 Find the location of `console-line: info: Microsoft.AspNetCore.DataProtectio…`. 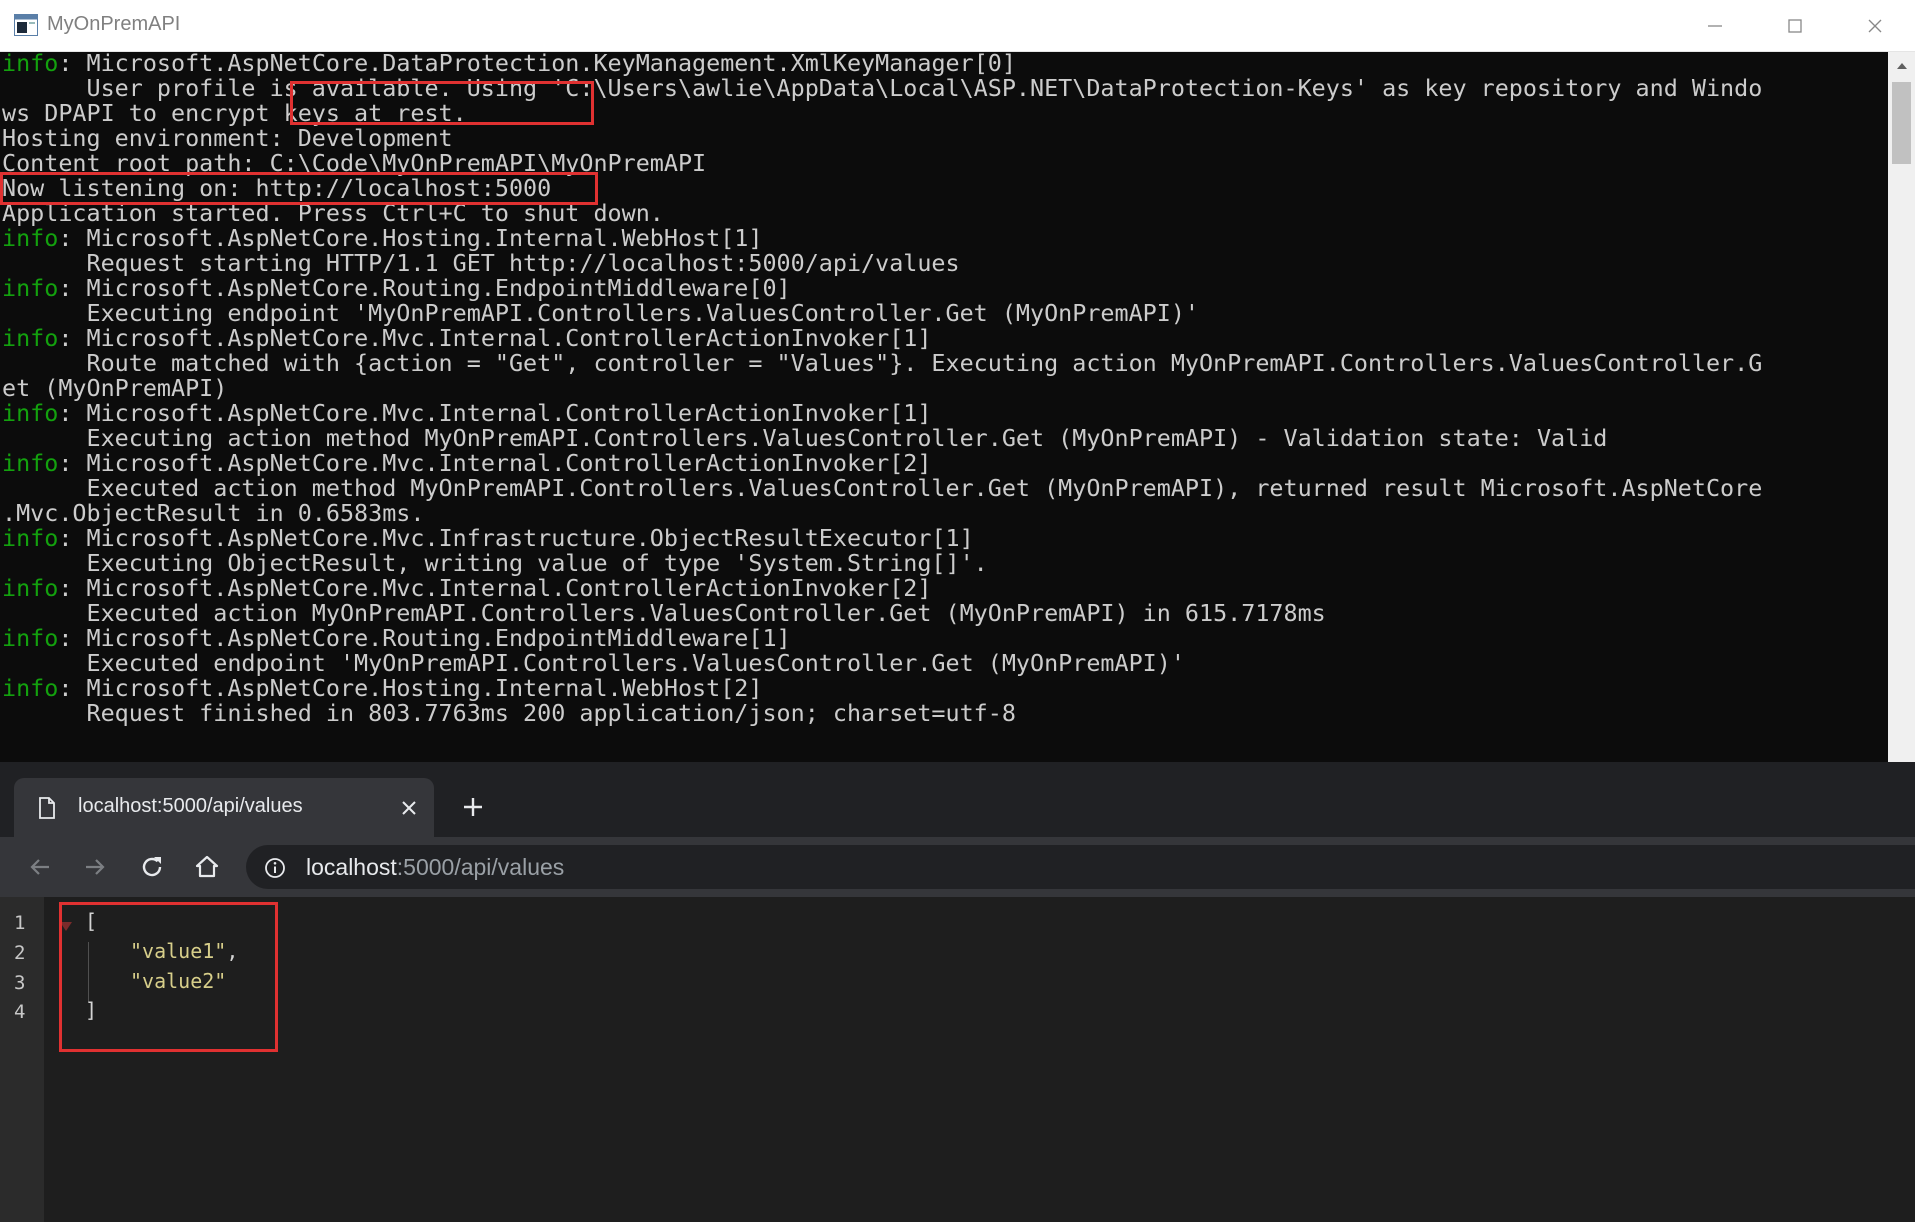

console-line: info: Microsoft.AspNetCore.DataProtectio… is located at coordinates (940, 63).